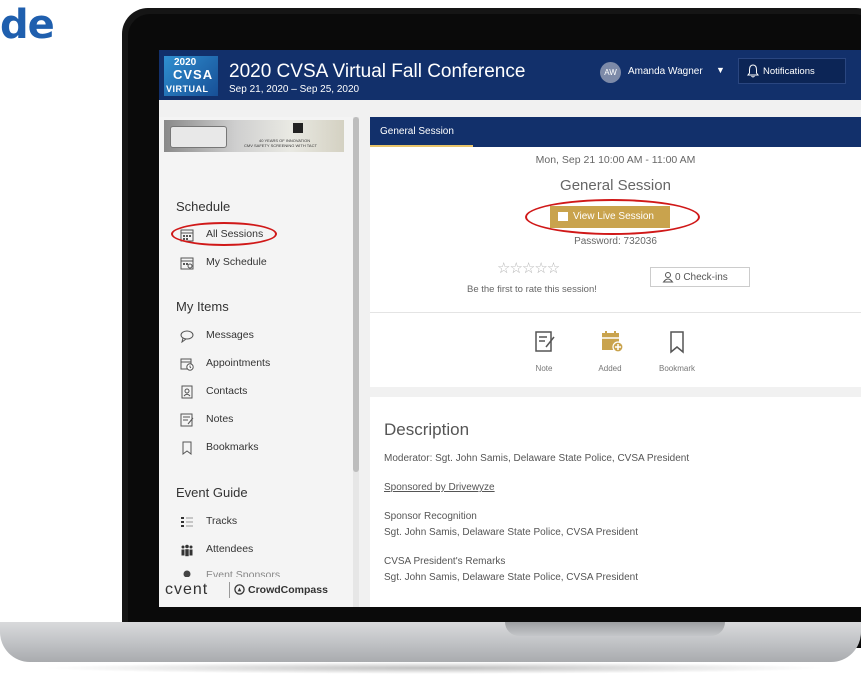  What do you see at coordinates (439, 487) in the screenshot?
I see `sponsor-link: Sponsored by Drivewyze` at bounding box center [439, 487].